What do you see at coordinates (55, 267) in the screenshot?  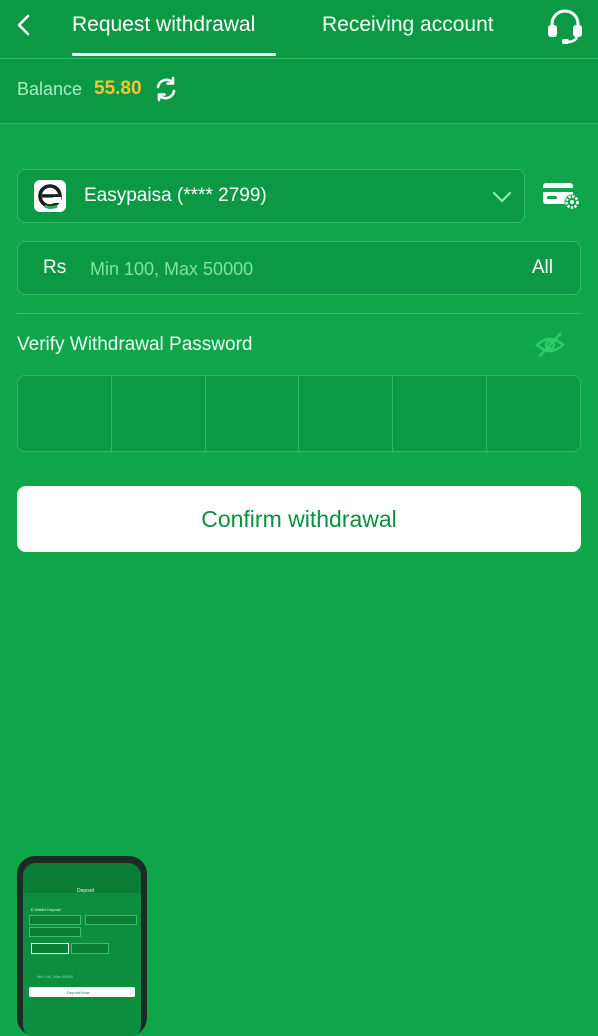 I see `currency-label: Rs` at bounding box center [55, 267].